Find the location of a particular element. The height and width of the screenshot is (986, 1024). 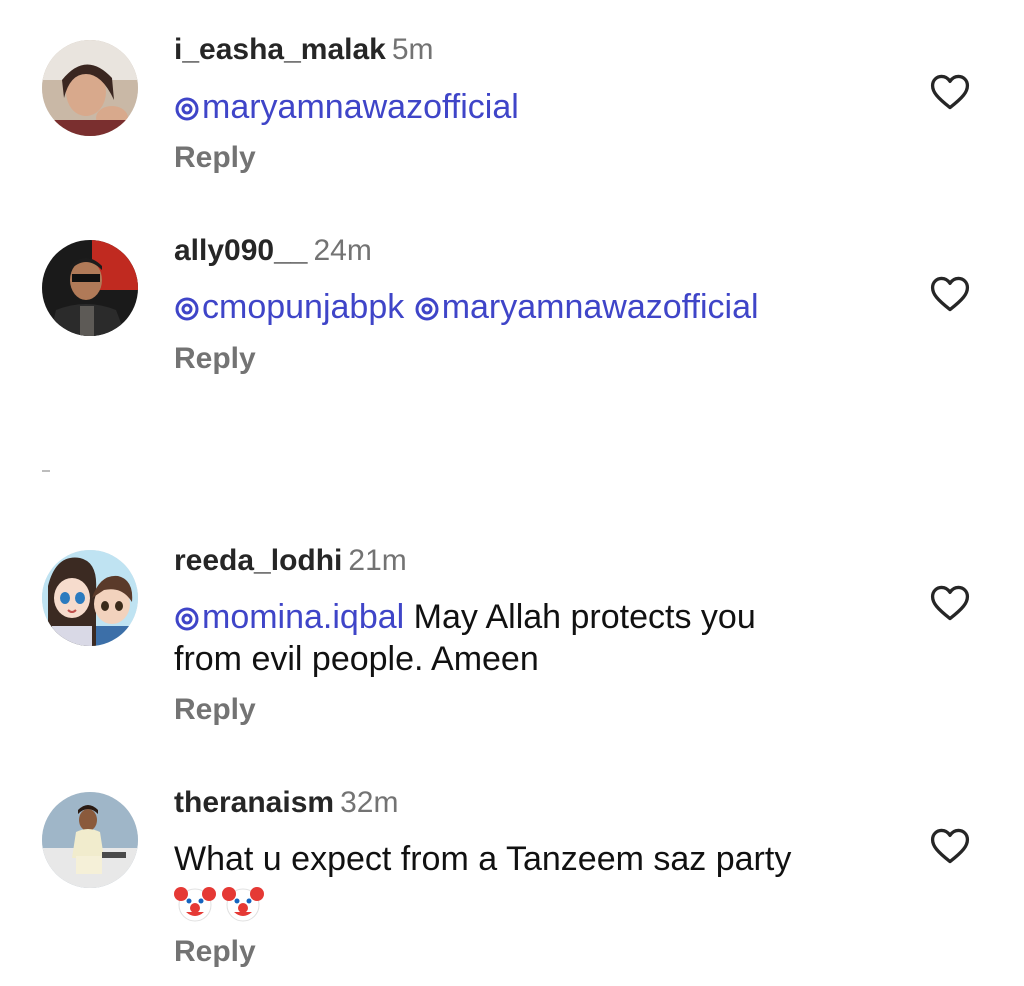

timestamp: 32m is located at coordinates (369, 802).